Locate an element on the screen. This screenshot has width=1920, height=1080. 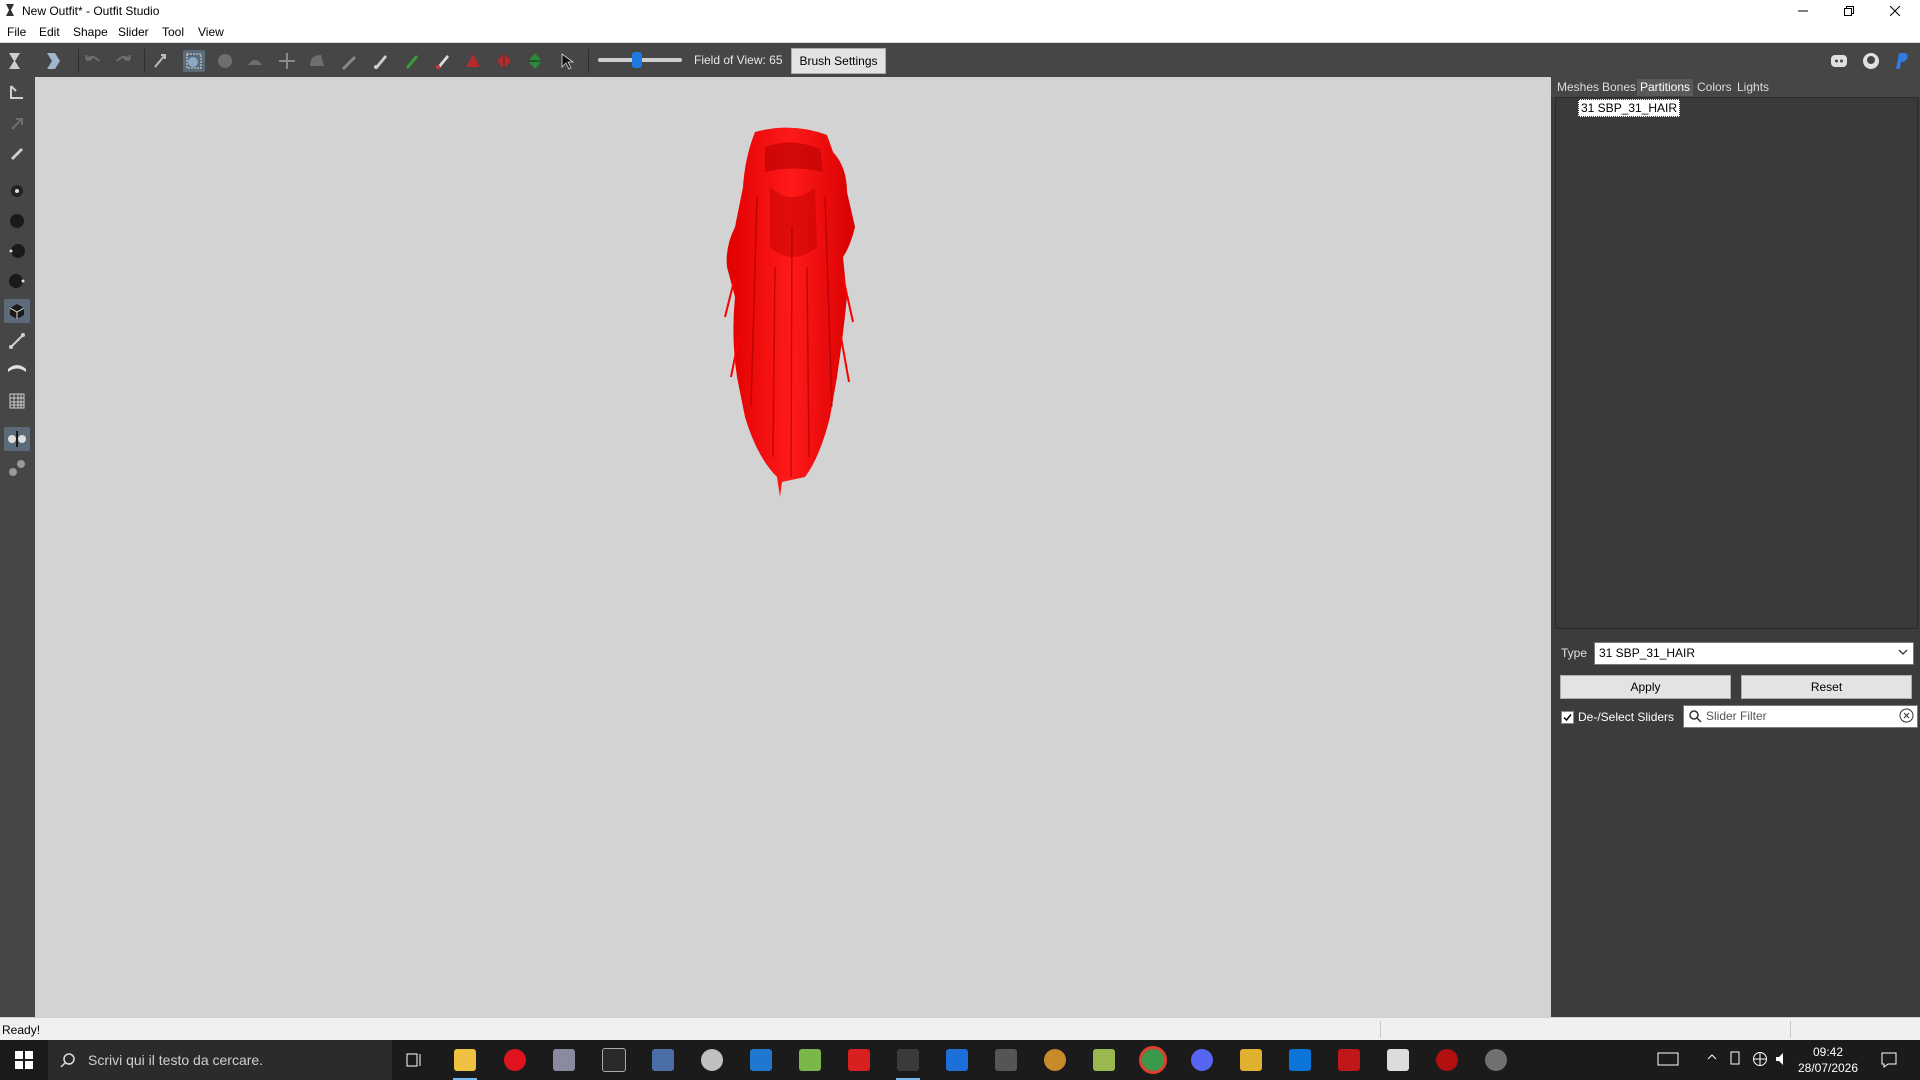
gear-app-icon is located at coordinates (1496, 1060).